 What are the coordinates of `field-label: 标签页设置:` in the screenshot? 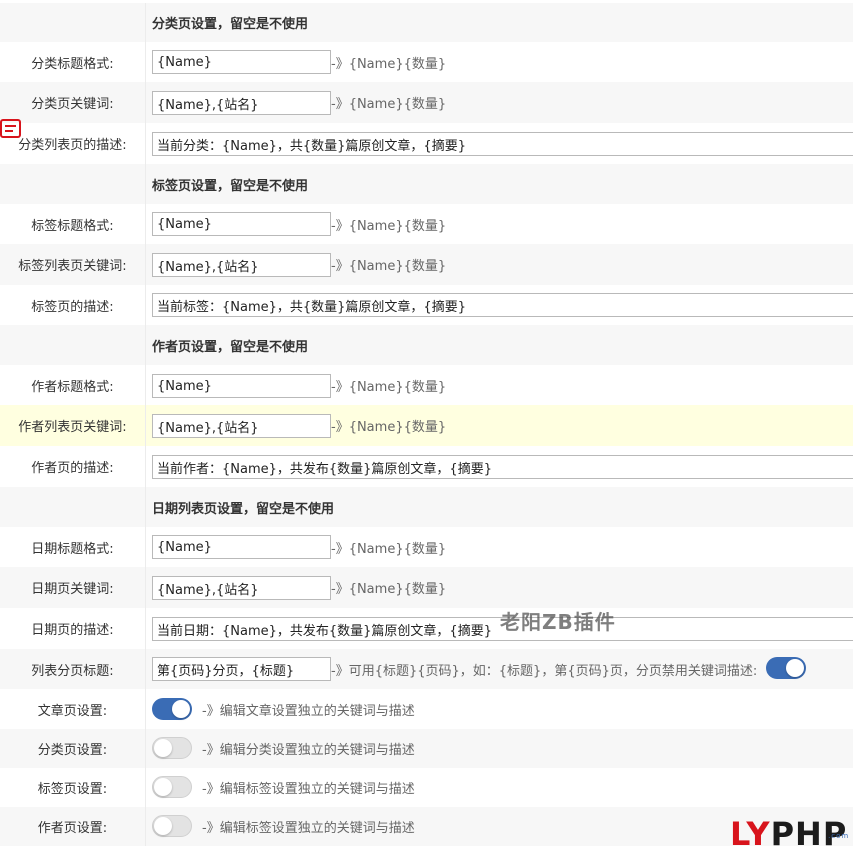 It's located at (72, 789).